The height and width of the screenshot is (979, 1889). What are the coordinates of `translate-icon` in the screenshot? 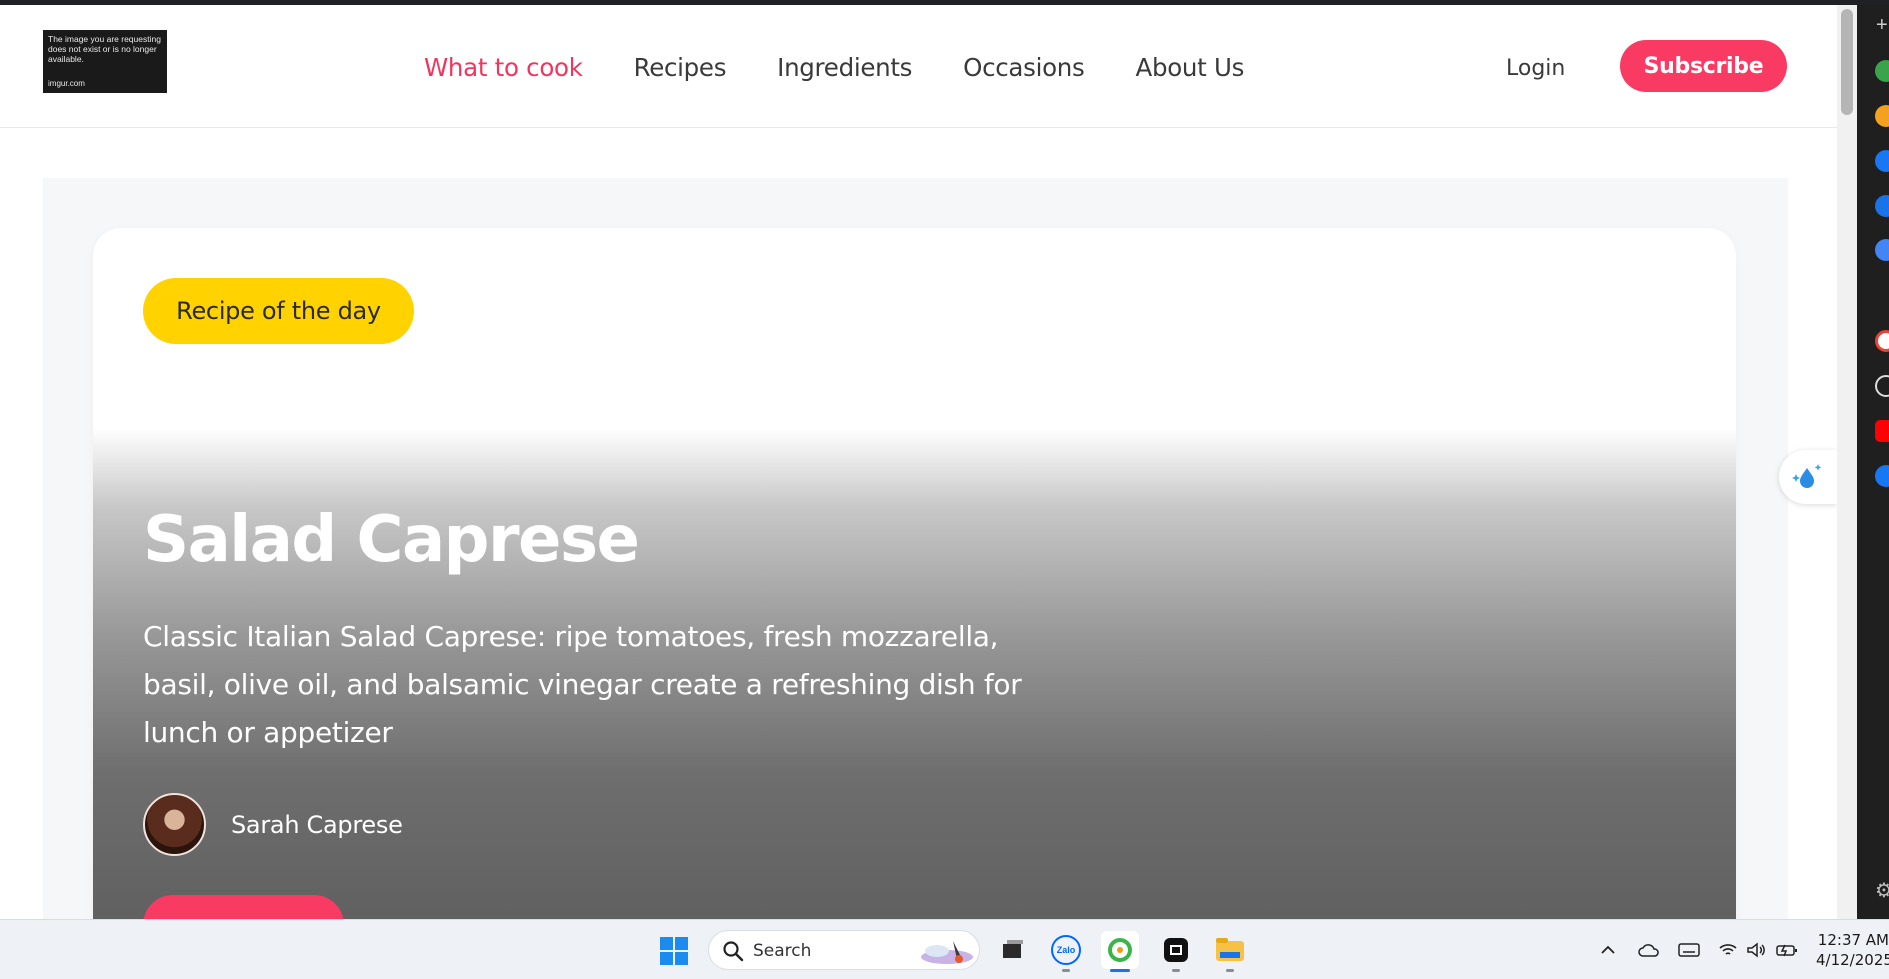 It's located at (1882, 250).